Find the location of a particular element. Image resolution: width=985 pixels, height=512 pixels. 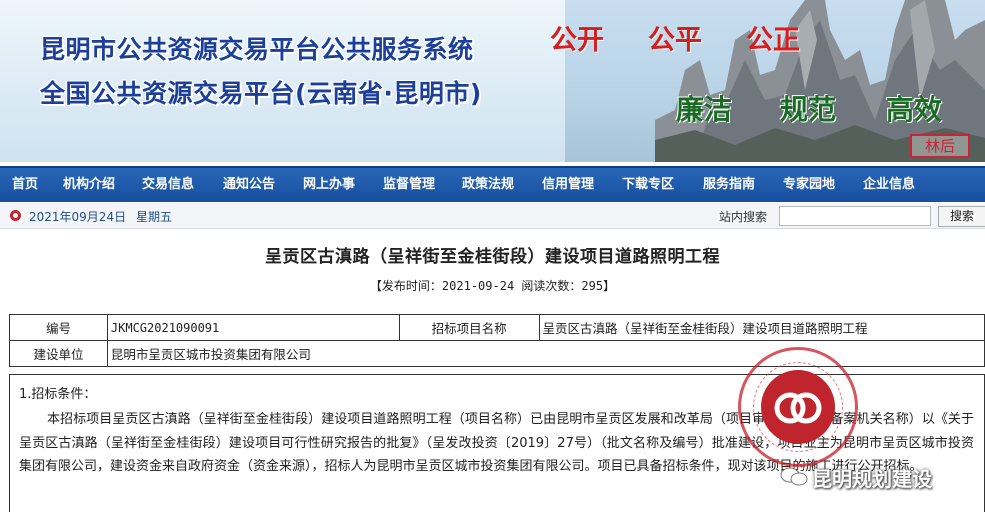

motto-open: 公开 is located at coordinates (577, 40).